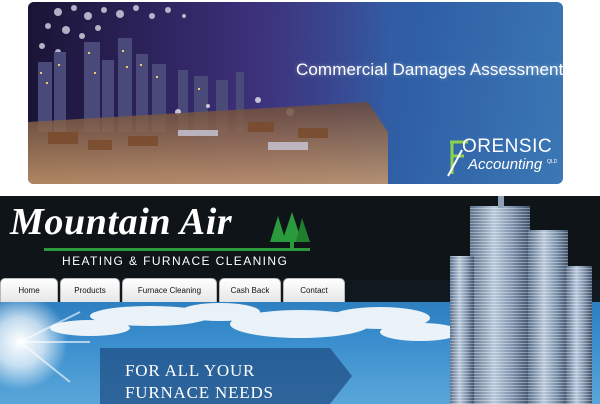  What do you see at coordinates (177, 249) in the screenshot?
I see `brand-underline` at bounding box center [177, 249].